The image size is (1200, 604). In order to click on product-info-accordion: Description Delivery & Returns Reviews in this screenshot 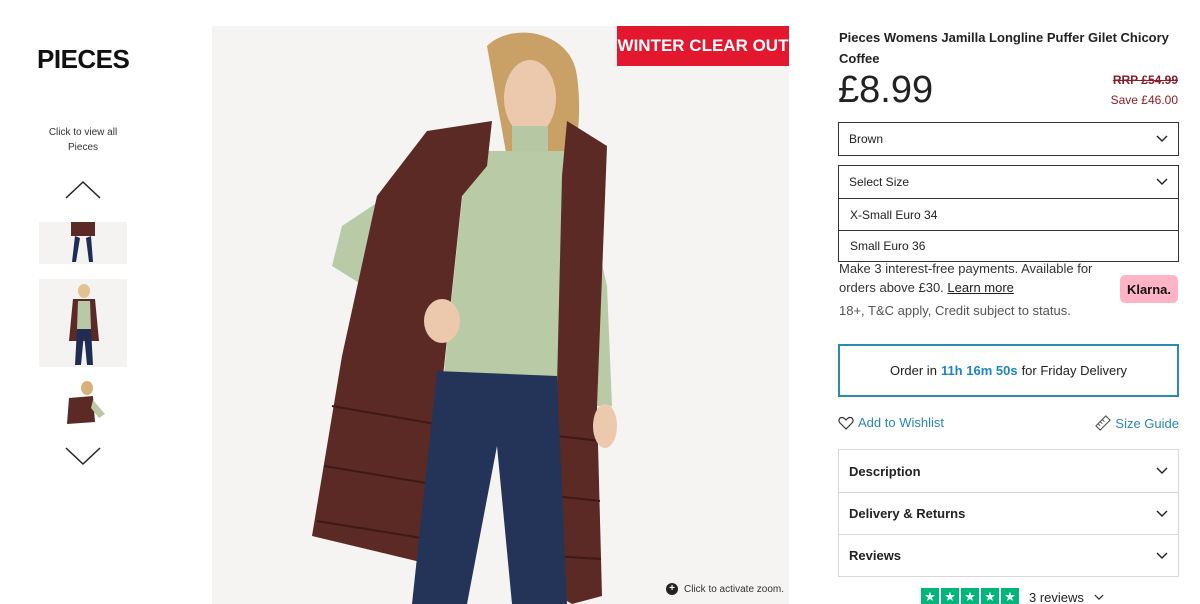, I will do `click(1008, 513)`.